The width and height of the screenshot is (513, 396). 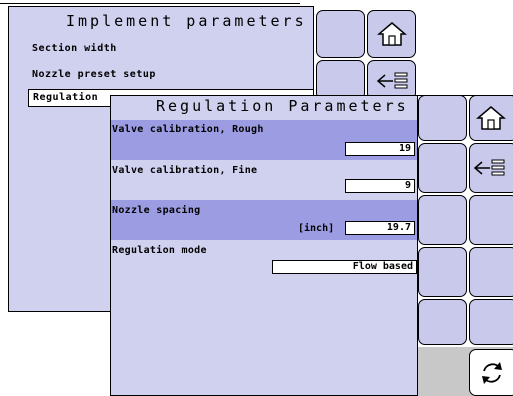 What do you see at coordinates (380, 228) in the screenshot?
I see `nozzle-spacing-value: 19.7` at bounding box center [380, 228].